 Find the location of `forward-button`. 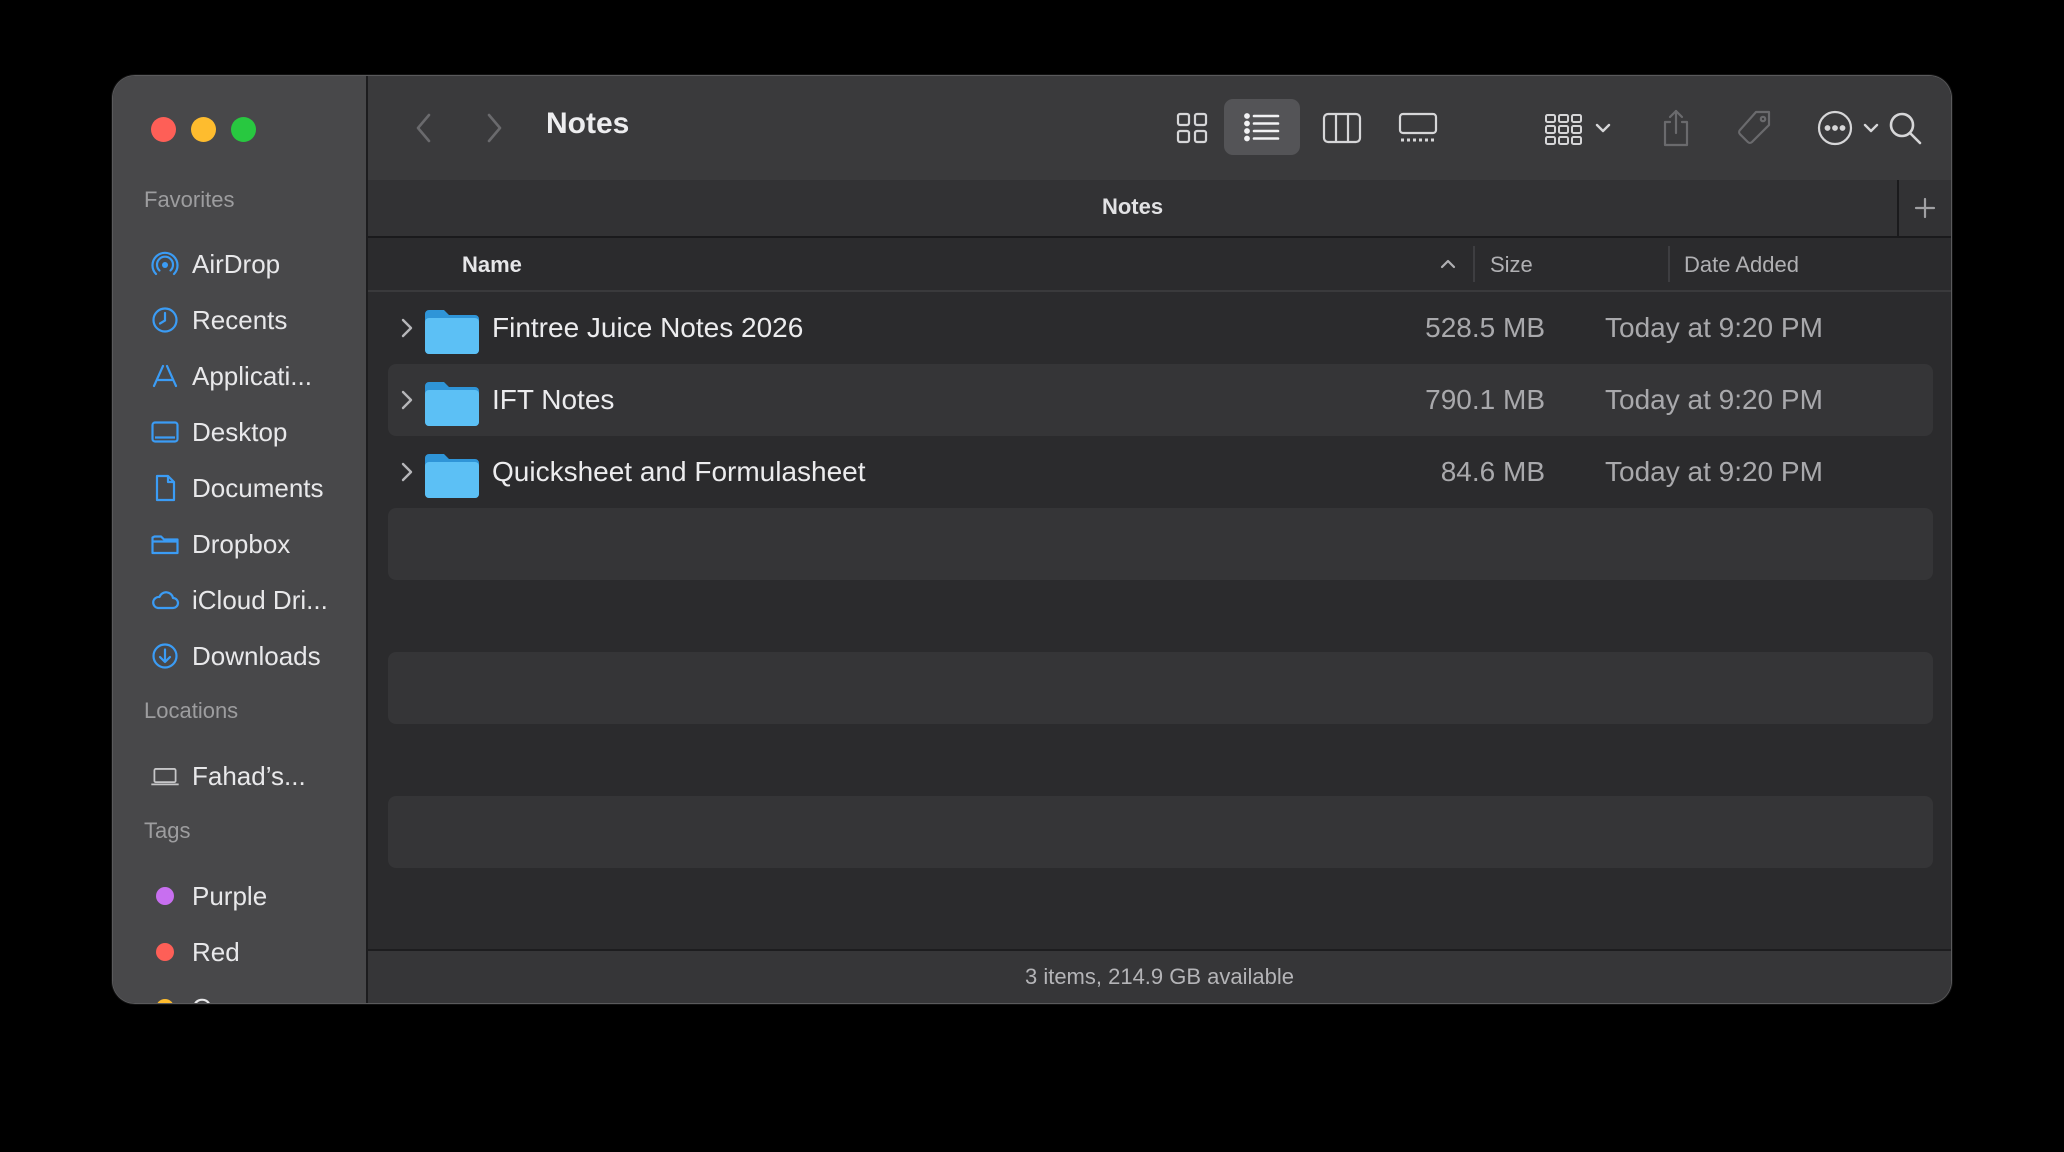

forward-button is located at coordinates (494, 128).